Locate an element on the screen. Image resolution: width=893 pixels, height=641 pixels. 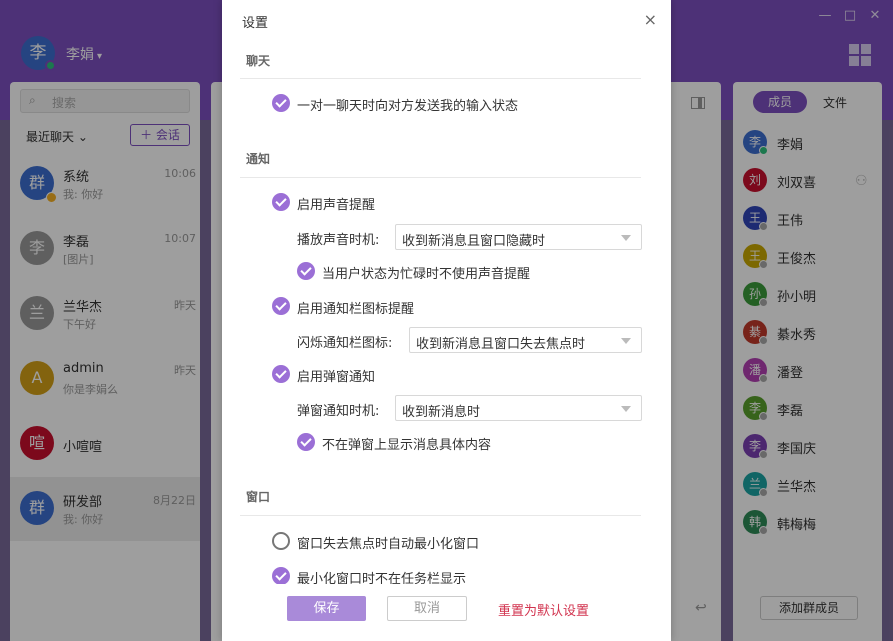
reset-defaults-link: 重置为默认设置 is located at coordinates (543, 609).